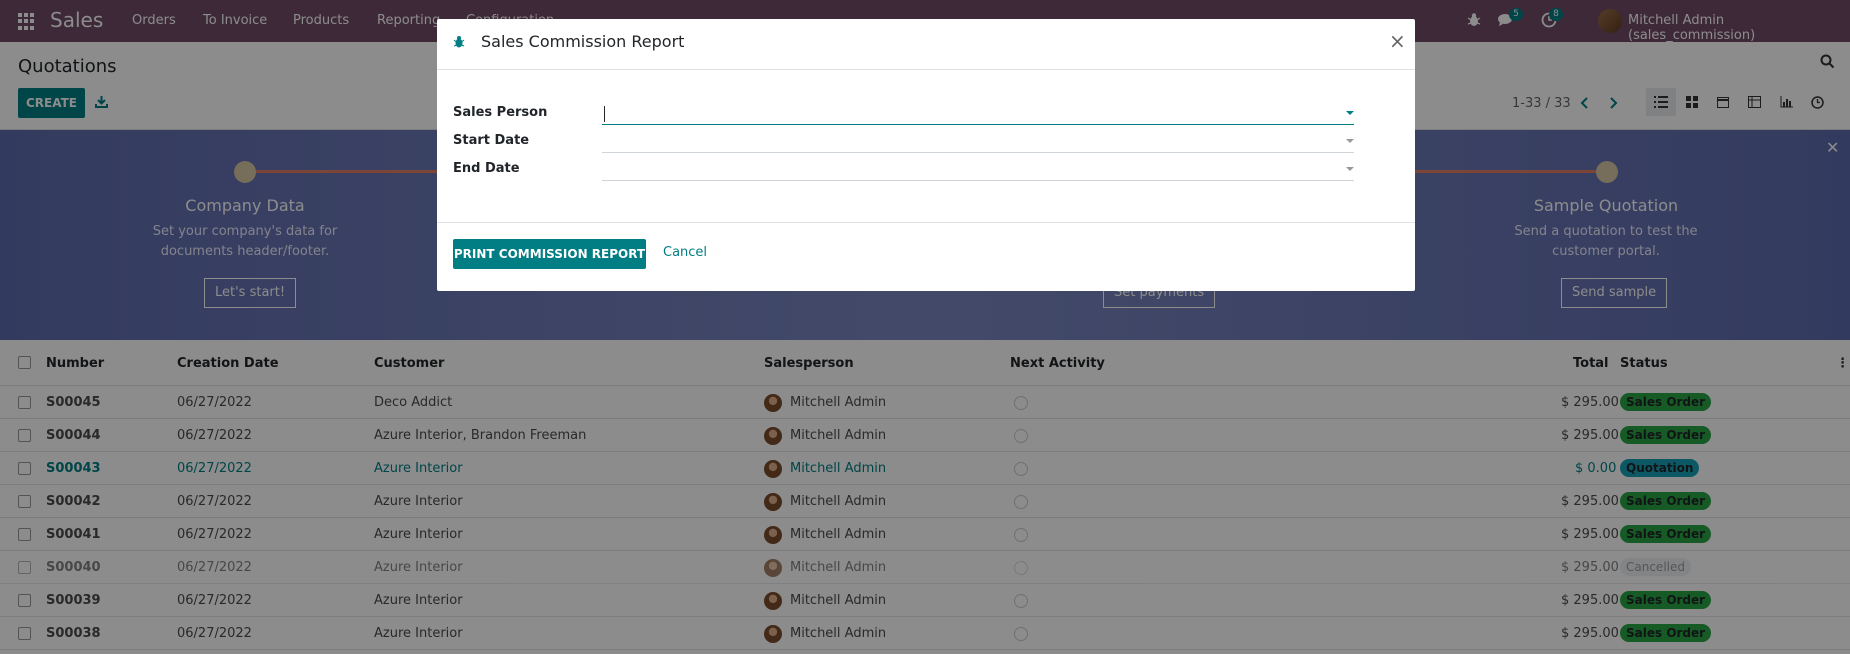 This screenshot has height=654, width=1850. Describe the element at coordinates (459, 44) in the screenshot. I see `bug-icon` at that location.